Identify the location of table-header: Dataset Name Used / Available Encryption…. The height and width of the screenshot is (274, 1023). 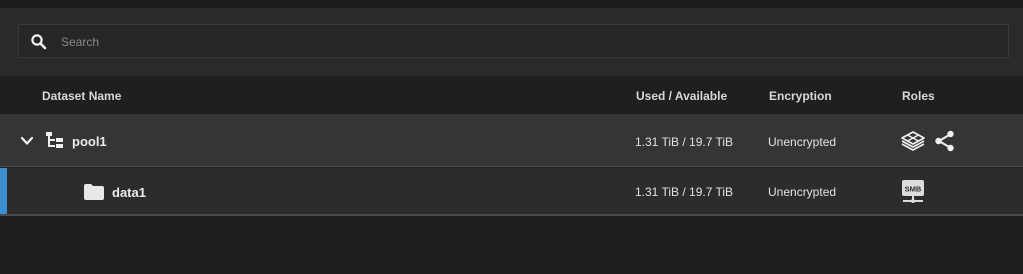
(511, 95).